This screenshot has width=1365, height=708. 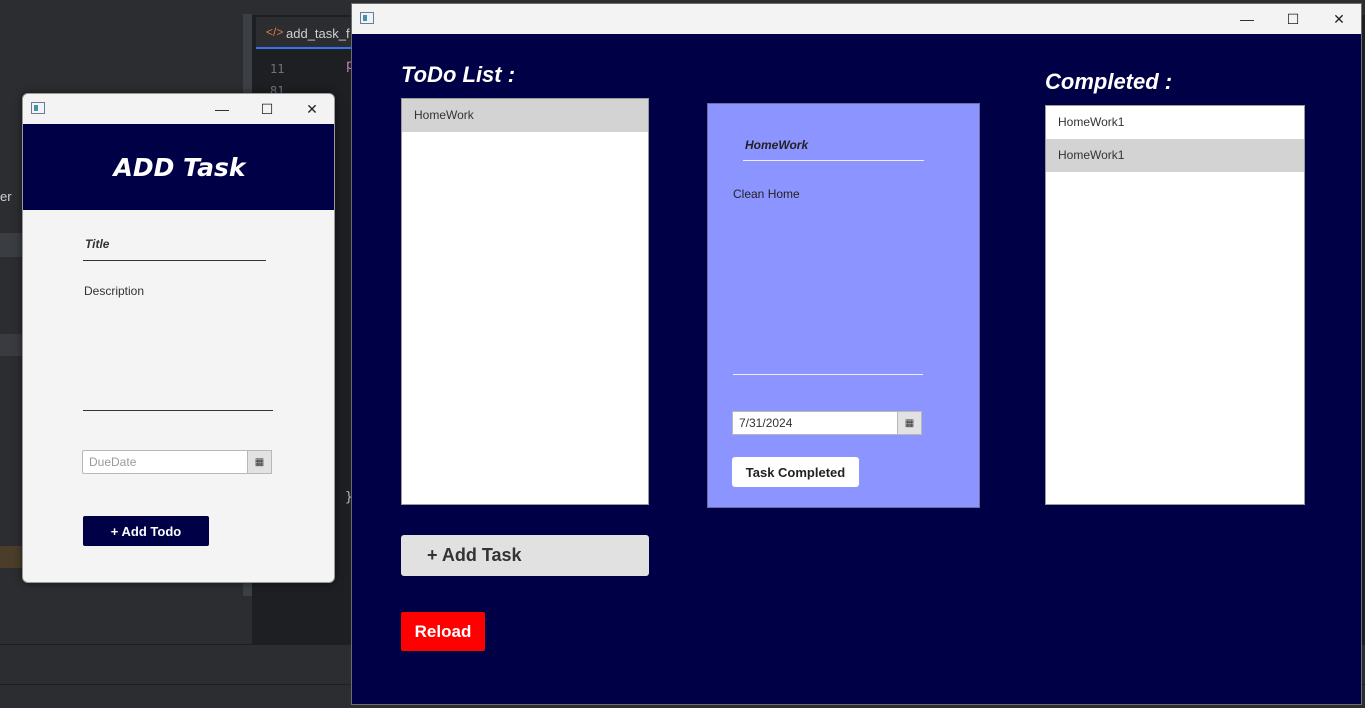 I want to click on list-item: HomeWork, so click(x=525, y=115).